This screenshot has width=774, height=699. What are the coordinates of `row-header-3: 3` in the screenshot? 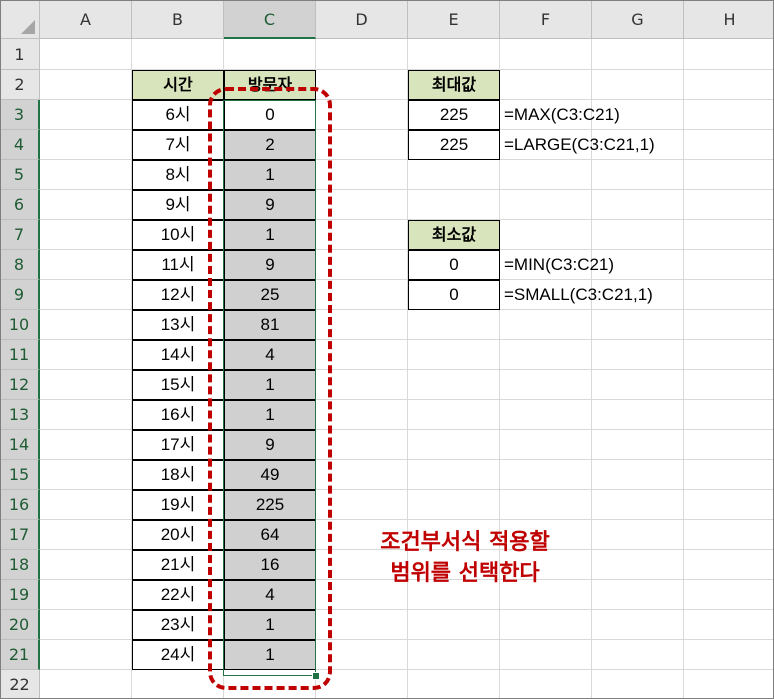 It's located at (20, 115).